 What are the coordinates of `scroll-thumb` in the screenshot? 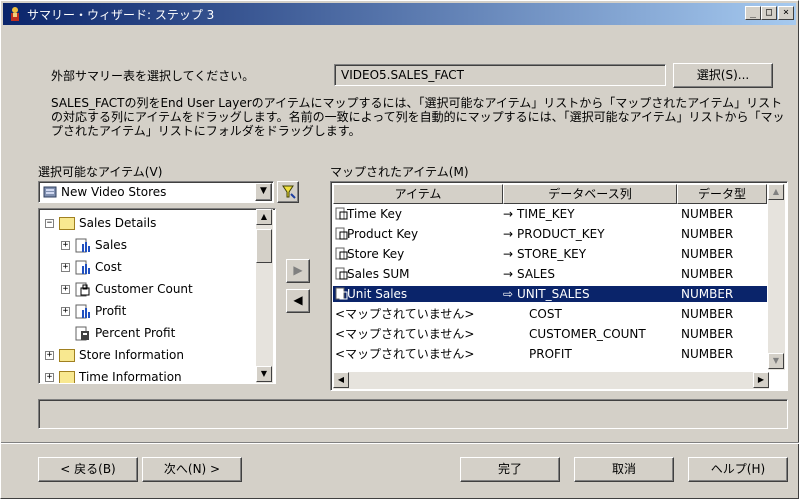 It's located at (264, 246).